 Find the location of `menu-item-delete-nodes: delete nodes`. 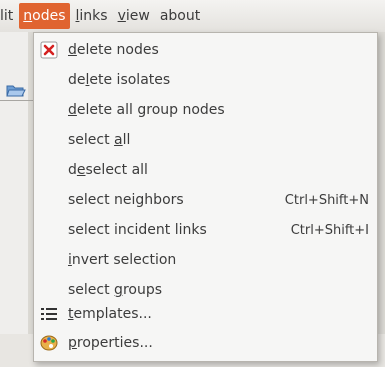

menu-item-delete-nodes: delete nodes is located at coordinates (205, 50).